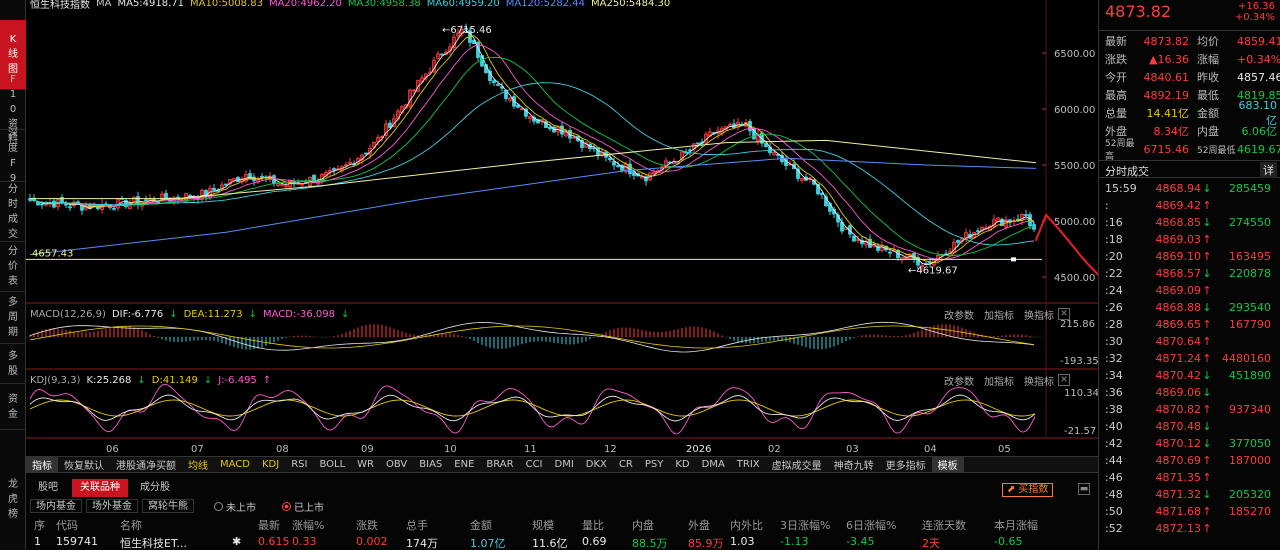  Describe the element at coordinates (1081, 393) in the screenshot. I see `kdj-tick-label: 110.34` at that location.